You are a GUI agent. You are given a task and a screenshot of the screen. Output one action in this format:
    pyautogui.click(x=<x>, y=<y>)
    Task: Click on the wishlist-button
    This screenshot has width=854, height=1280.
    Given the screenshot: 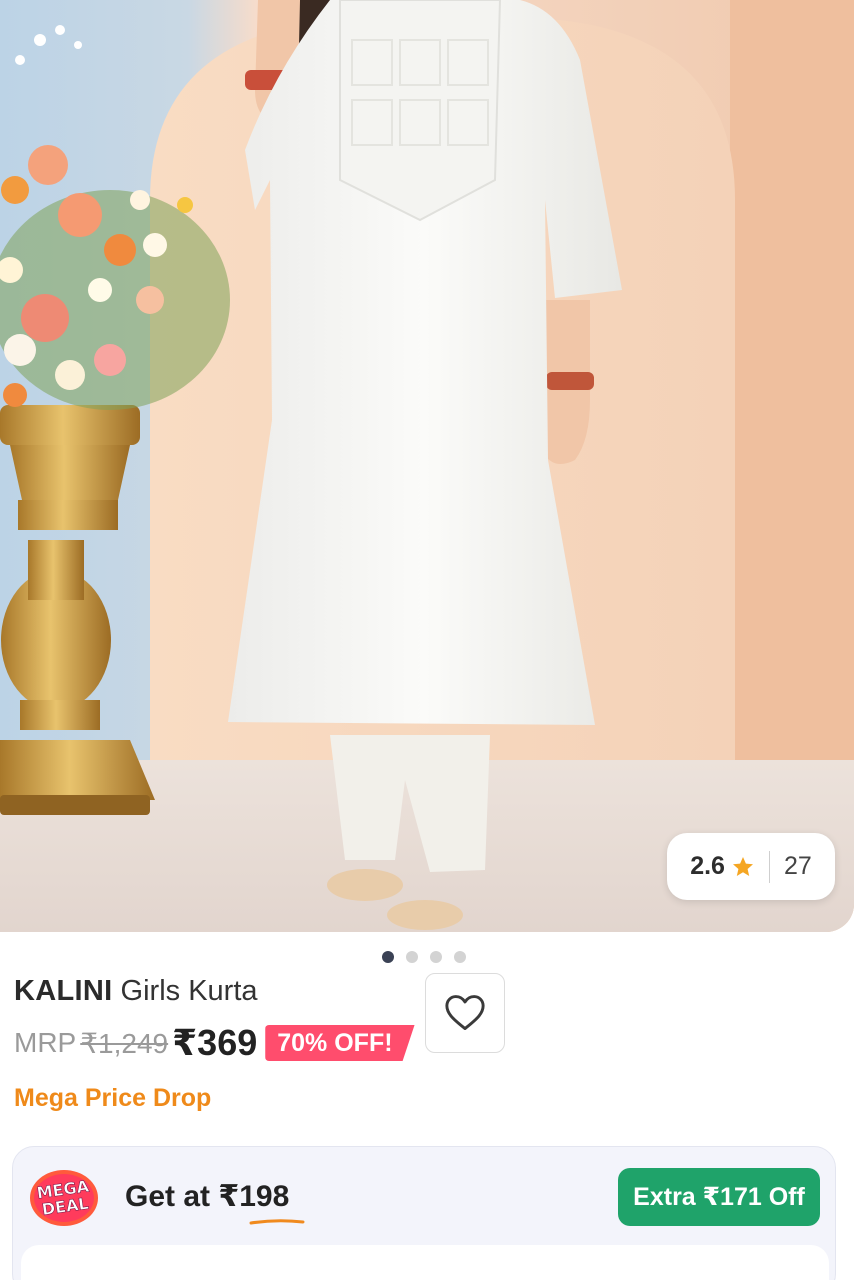 What is the action you would take?
    pyautogui.click(x=465, y=1013)
    